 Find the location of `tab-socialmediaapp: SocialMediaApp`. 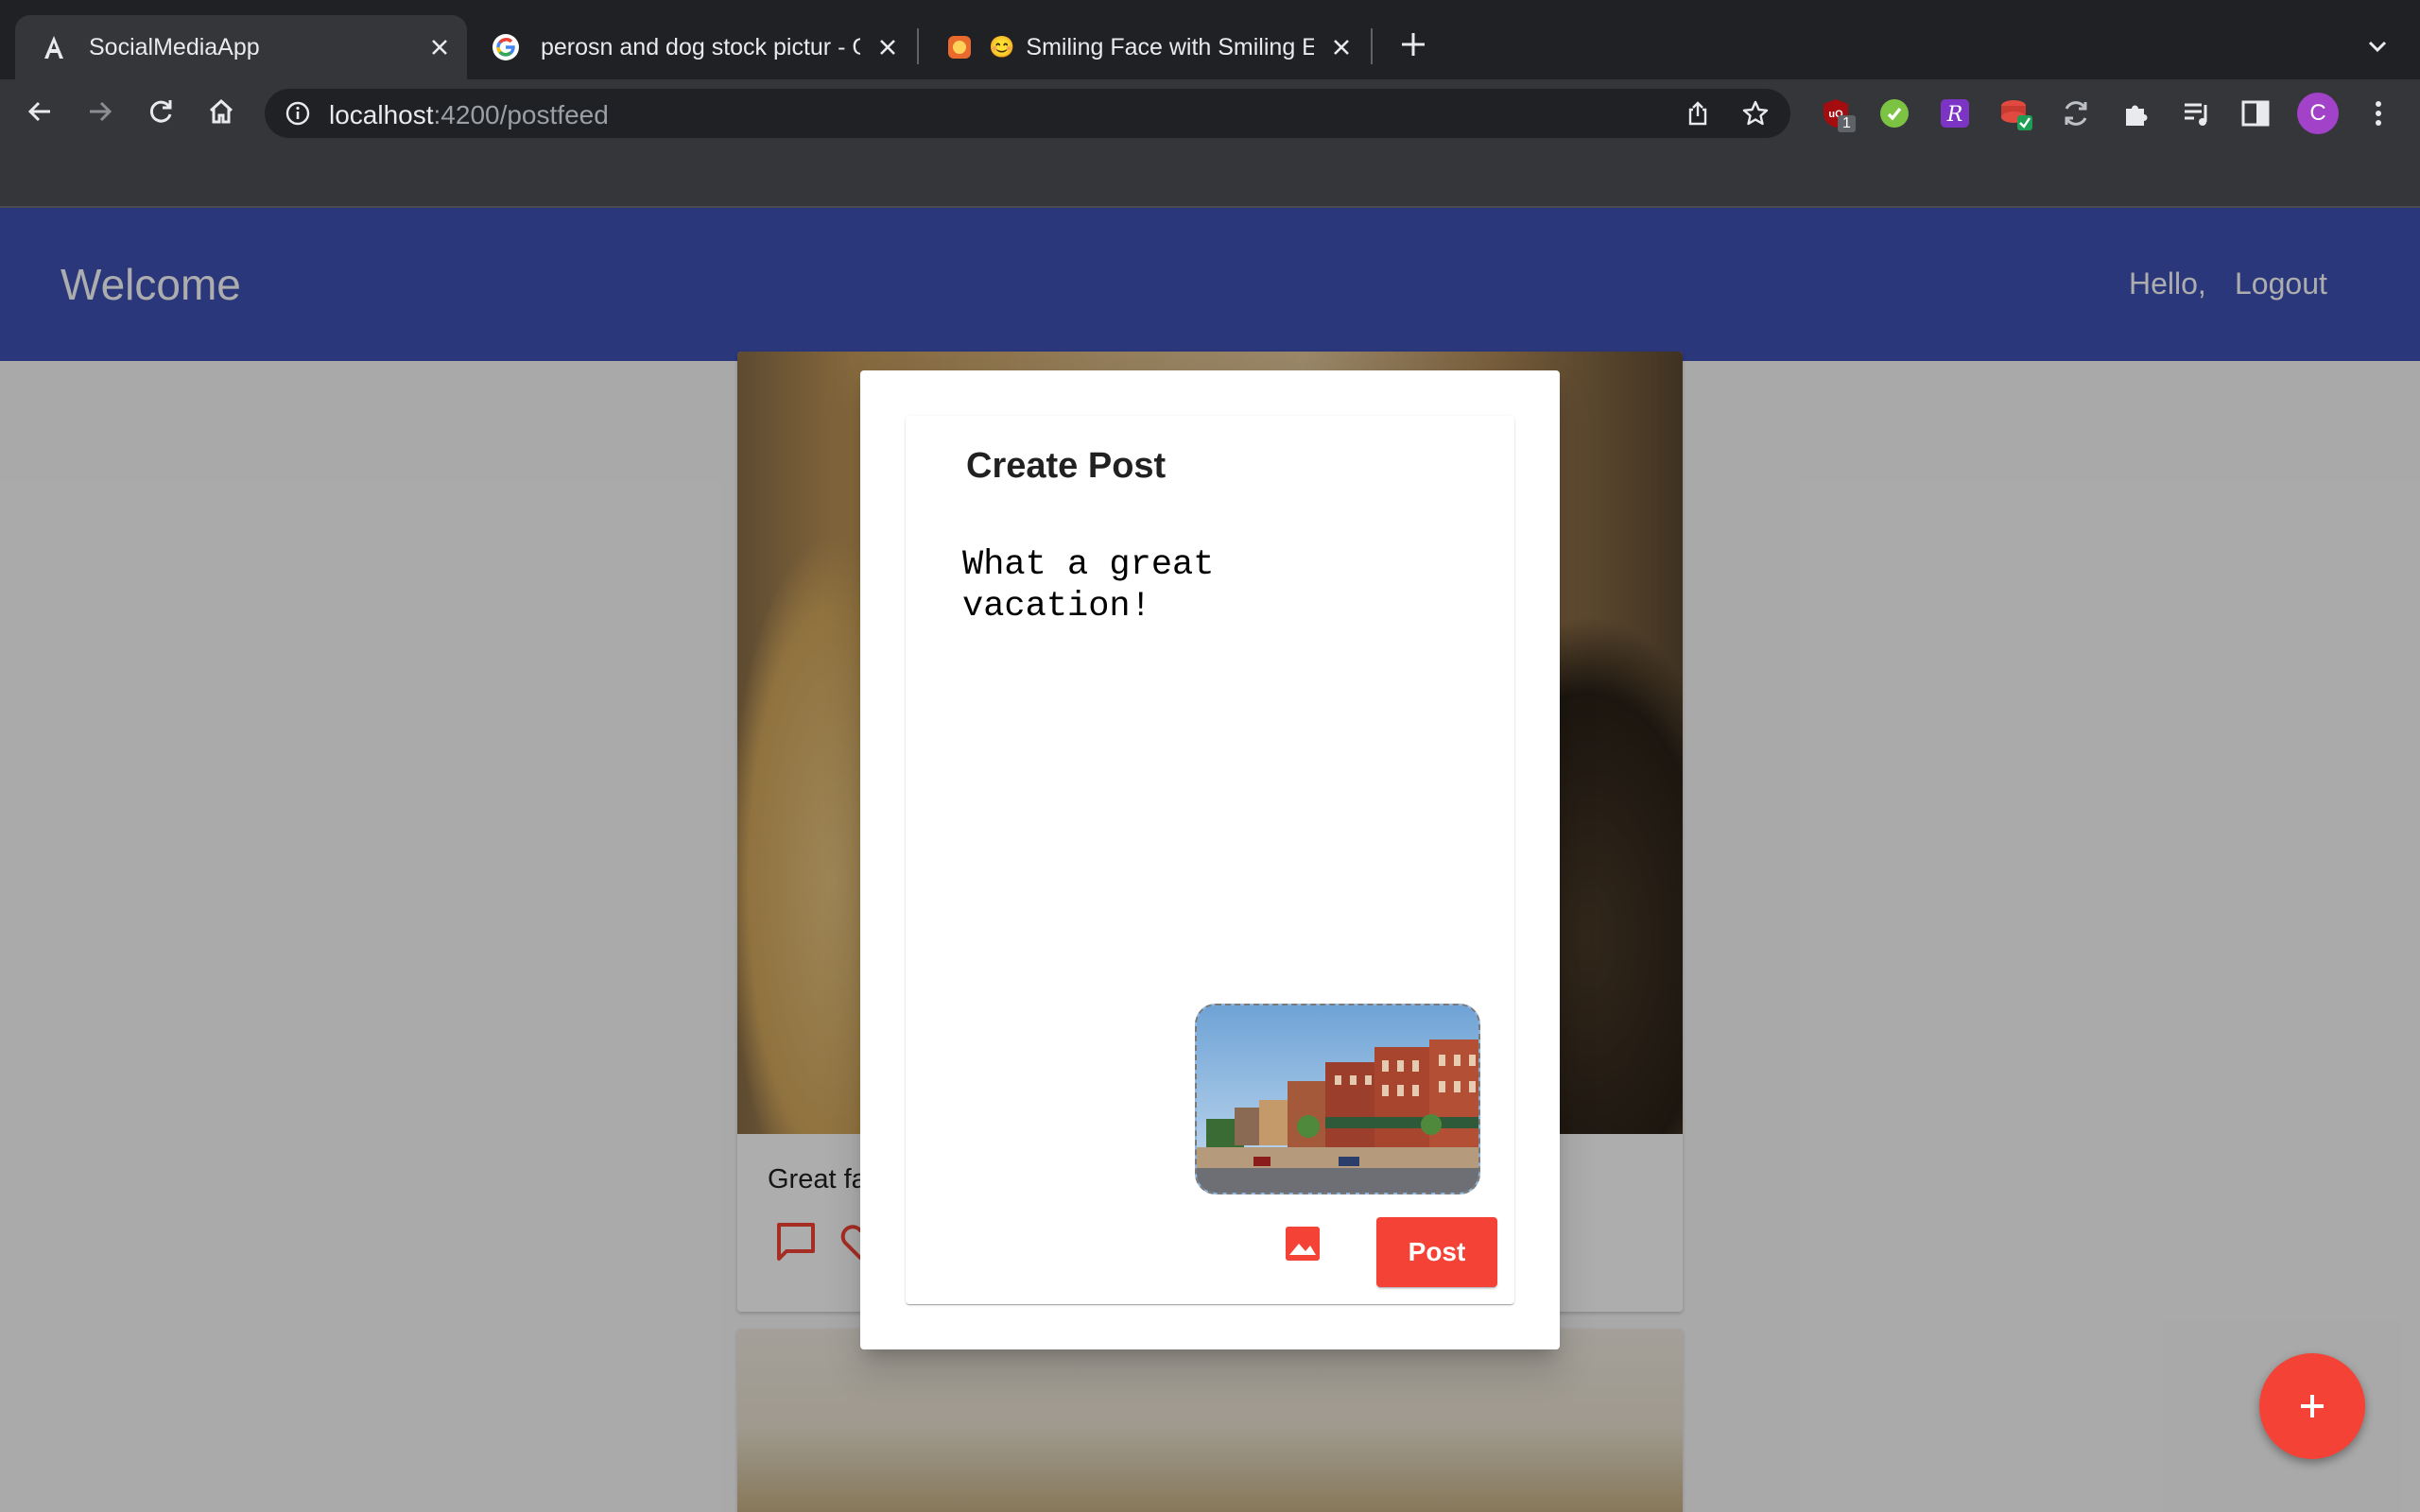

tab-socialmediaapp: SocialMediaApp is located at coordinates (241, 47).